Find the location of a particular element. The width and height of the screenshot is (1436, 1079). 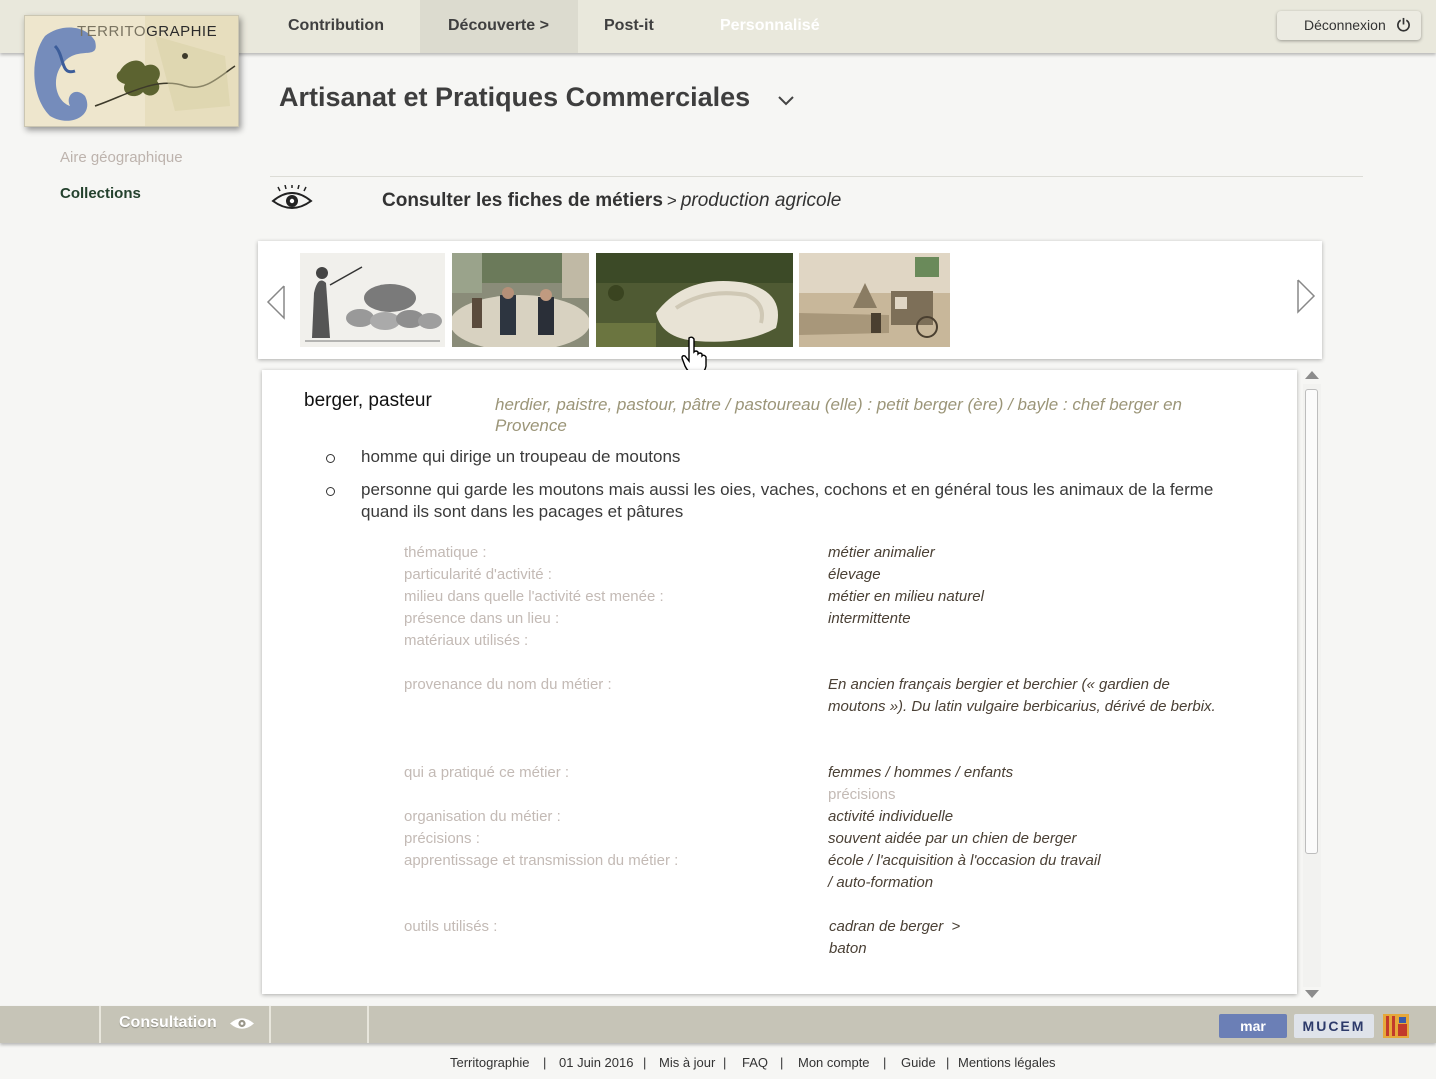

outils-arrow: > is located at coordinates (956, 926).